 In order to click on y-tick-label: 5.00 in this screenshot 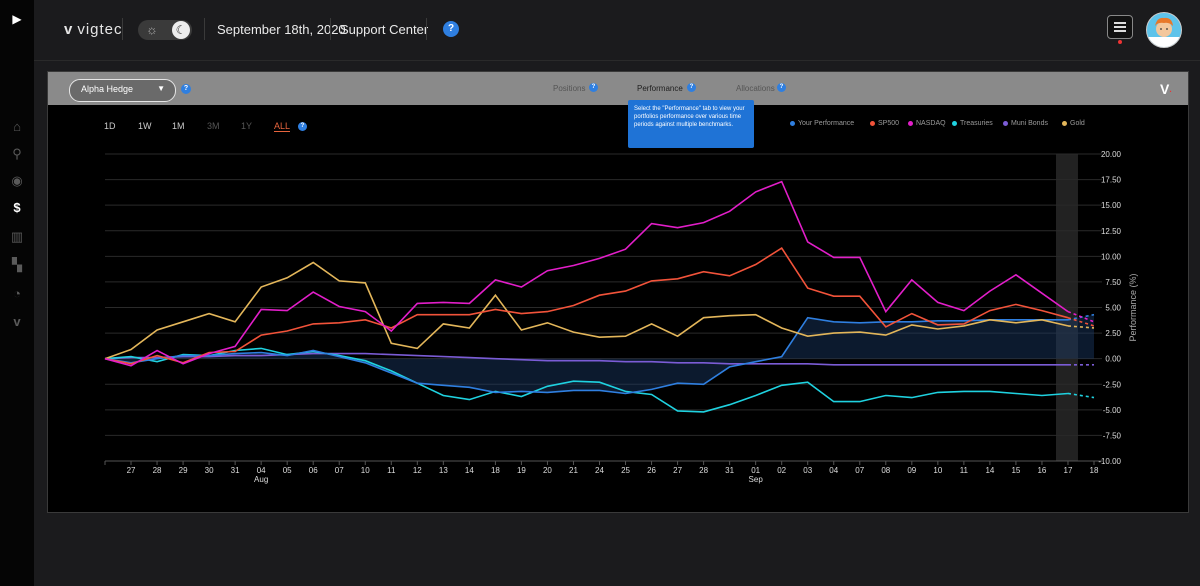, I will do `click(1113, 308)`.